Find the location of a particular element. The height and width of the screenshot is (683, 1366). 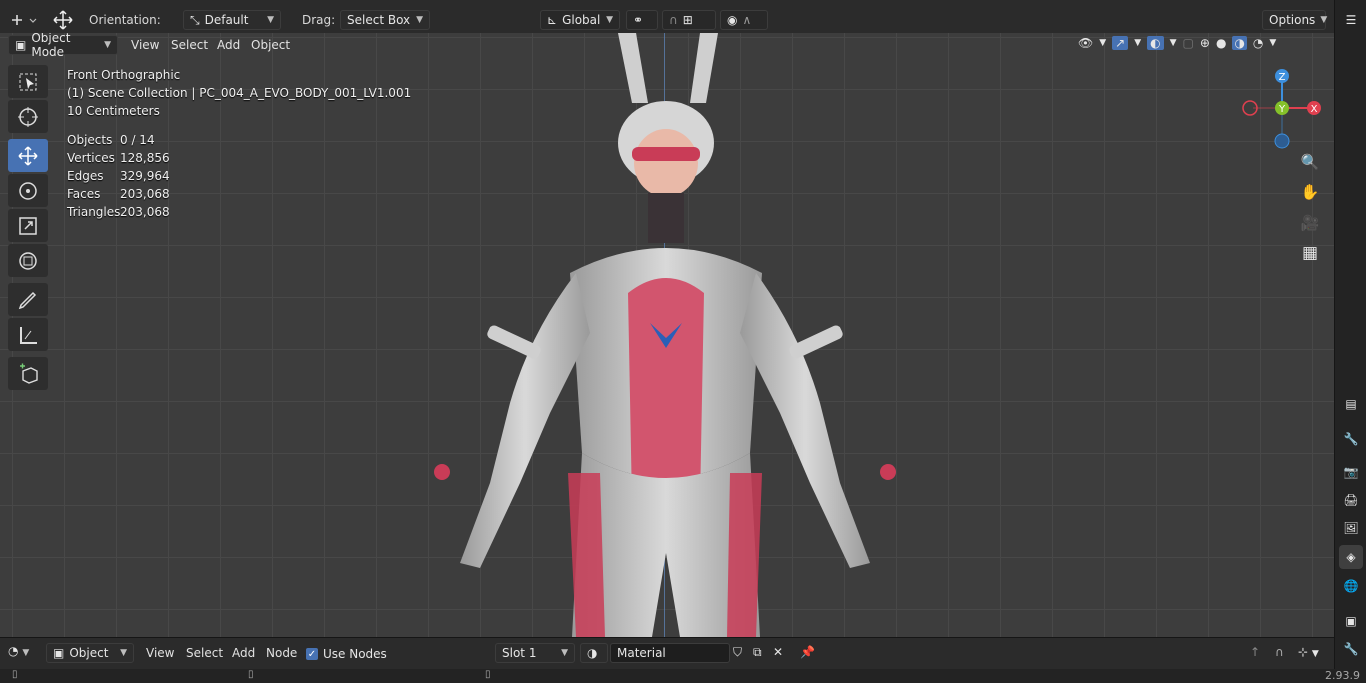

view-layer-icon: 🖼 is located at coordinates (1351, 528).